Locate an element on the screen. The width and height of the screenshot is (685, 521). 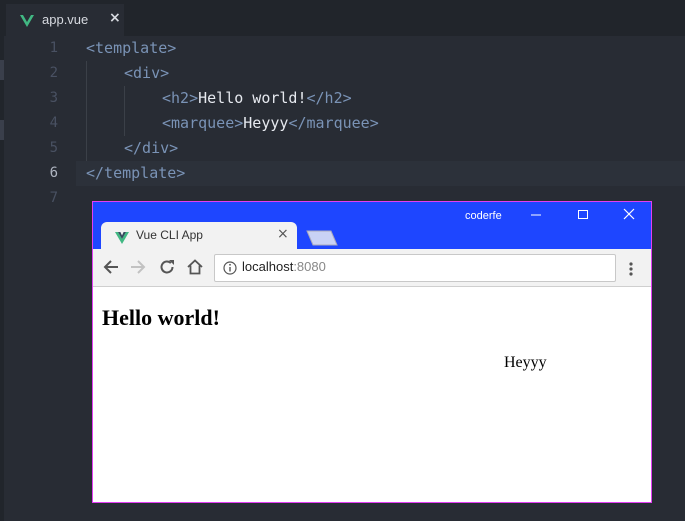
line-number: 5 is located at coordinates (53, 148).